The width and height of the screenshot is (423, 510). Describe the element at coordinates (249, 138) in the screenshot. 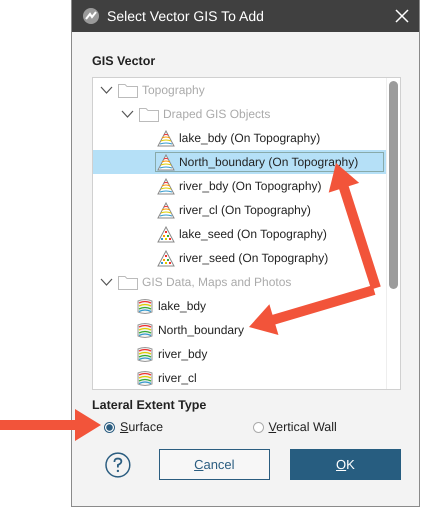

I see `item-label: lake_bdy (On Topography)` at that location.